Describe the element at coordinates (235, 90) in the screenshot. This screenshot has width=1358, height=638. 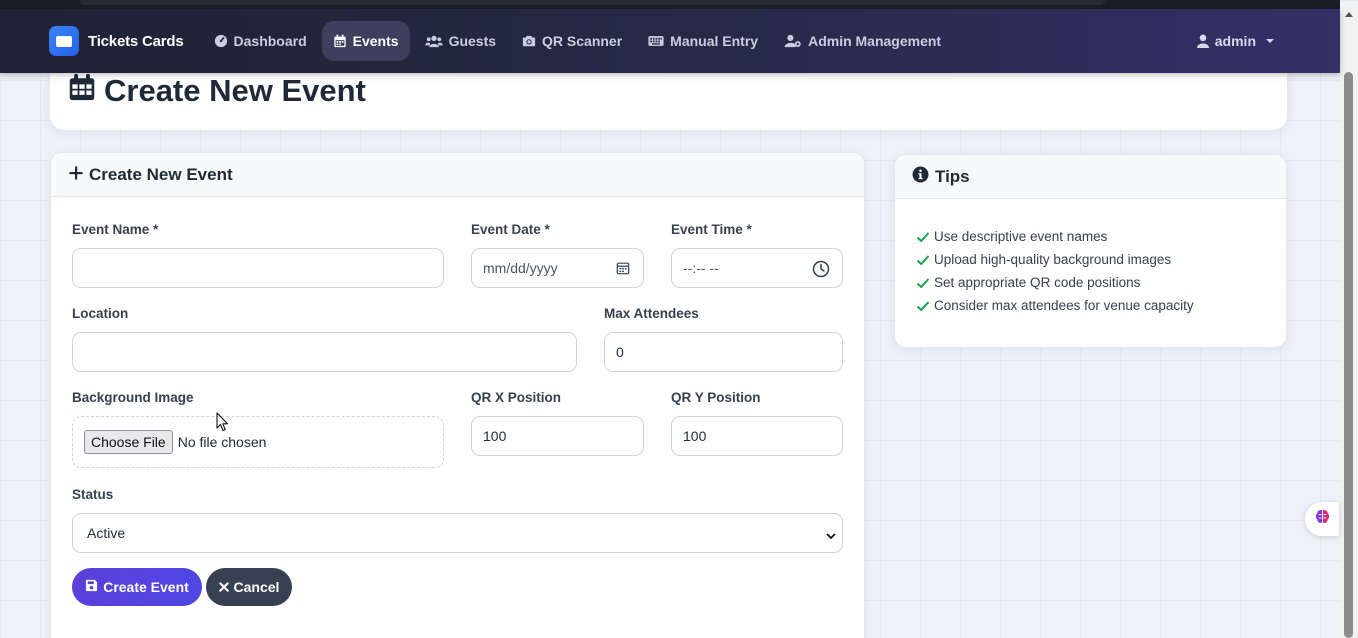
I see `page-title-text: Create New Event` at that location.